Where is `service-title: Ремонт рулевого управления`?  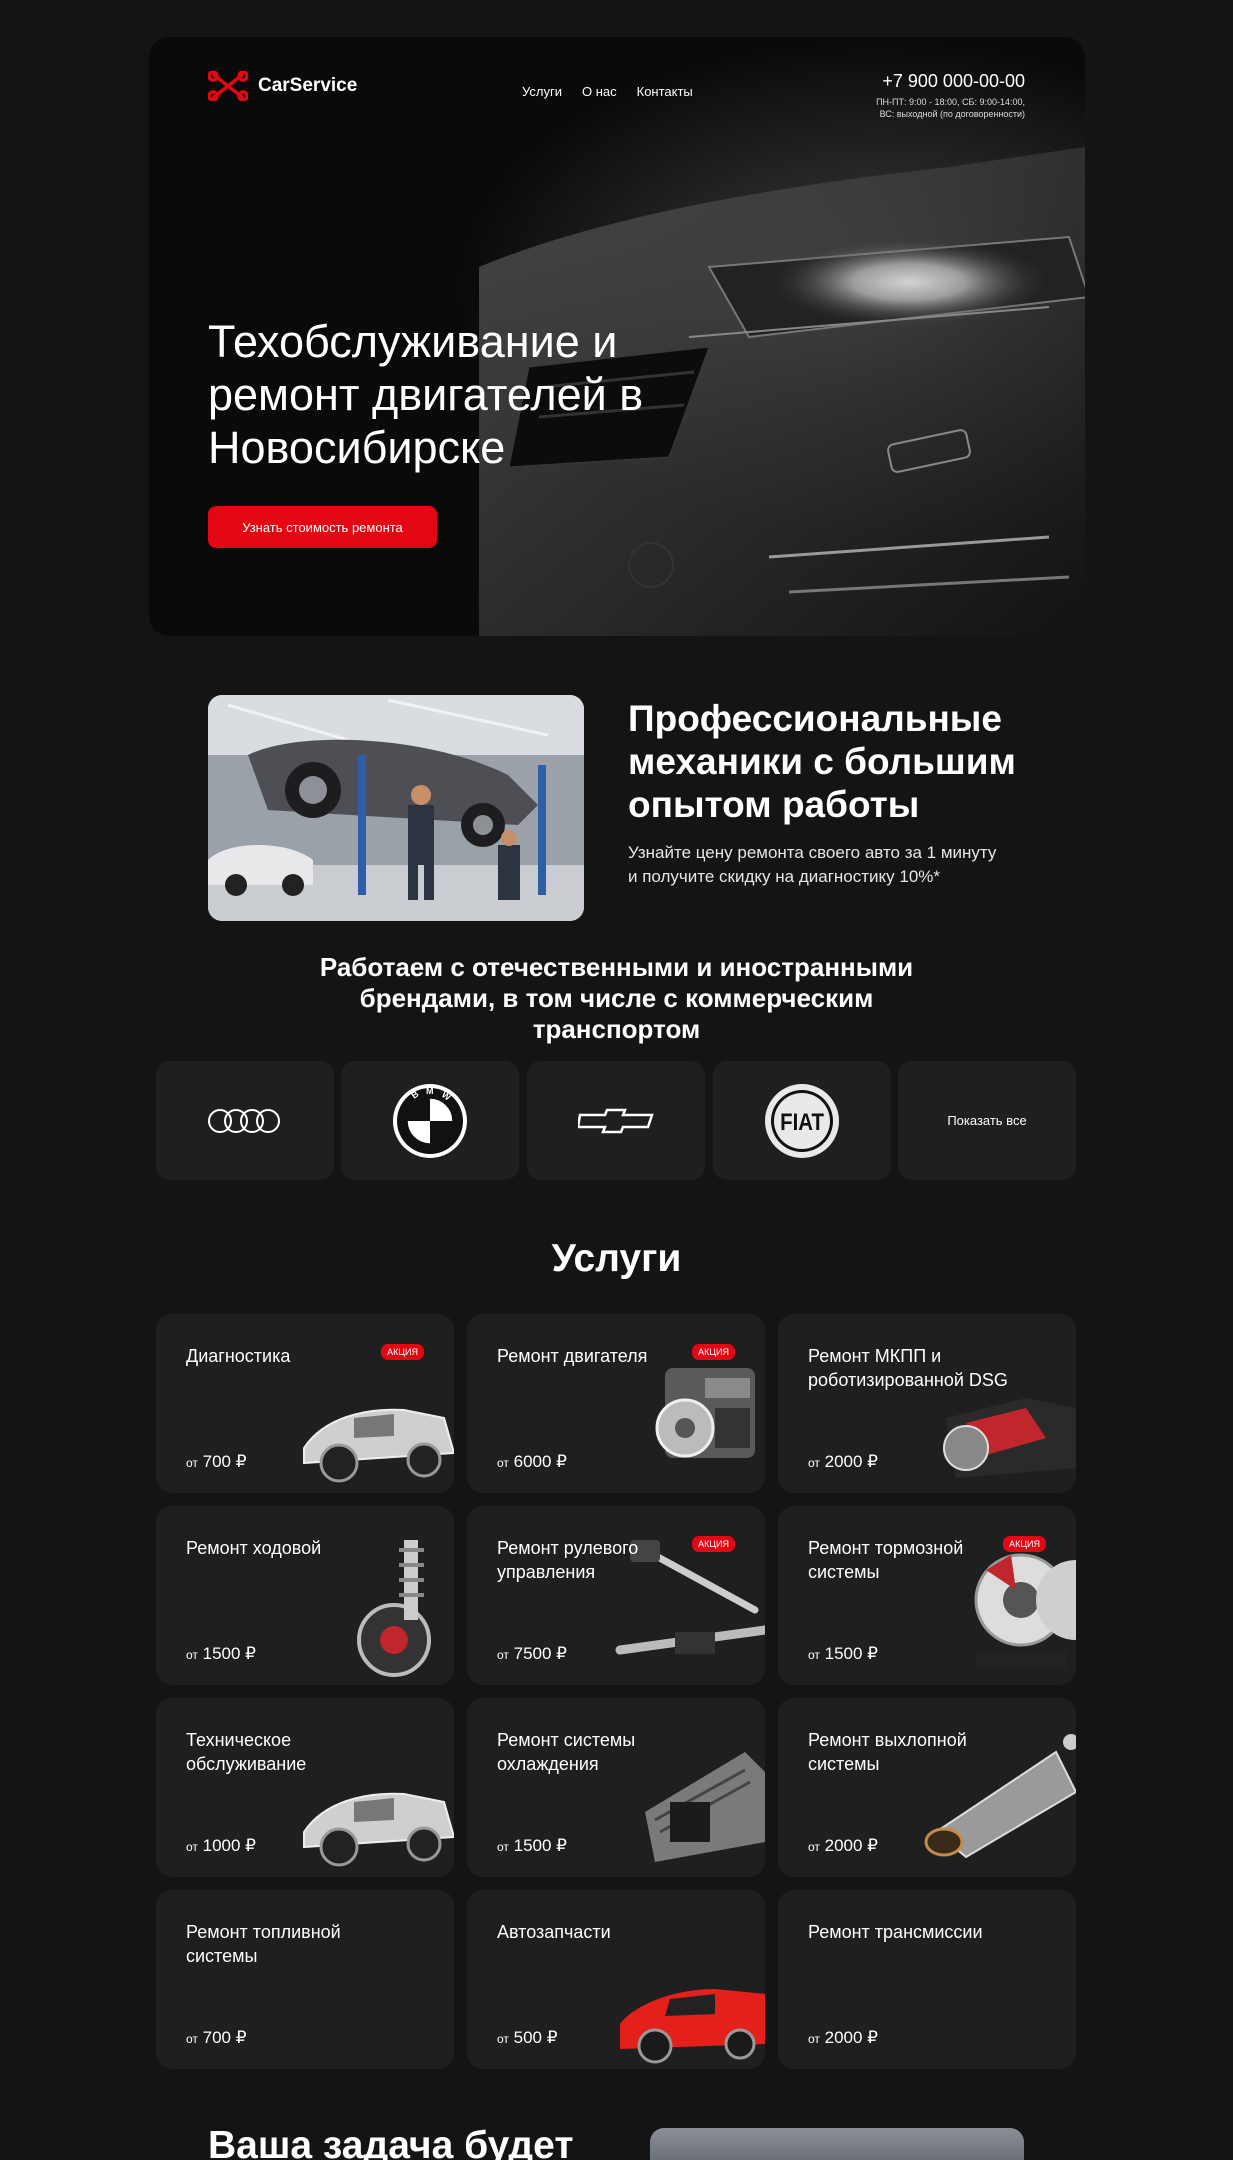 service-title: Ремонт рулевого управления is located at coordinates (568, 1560).